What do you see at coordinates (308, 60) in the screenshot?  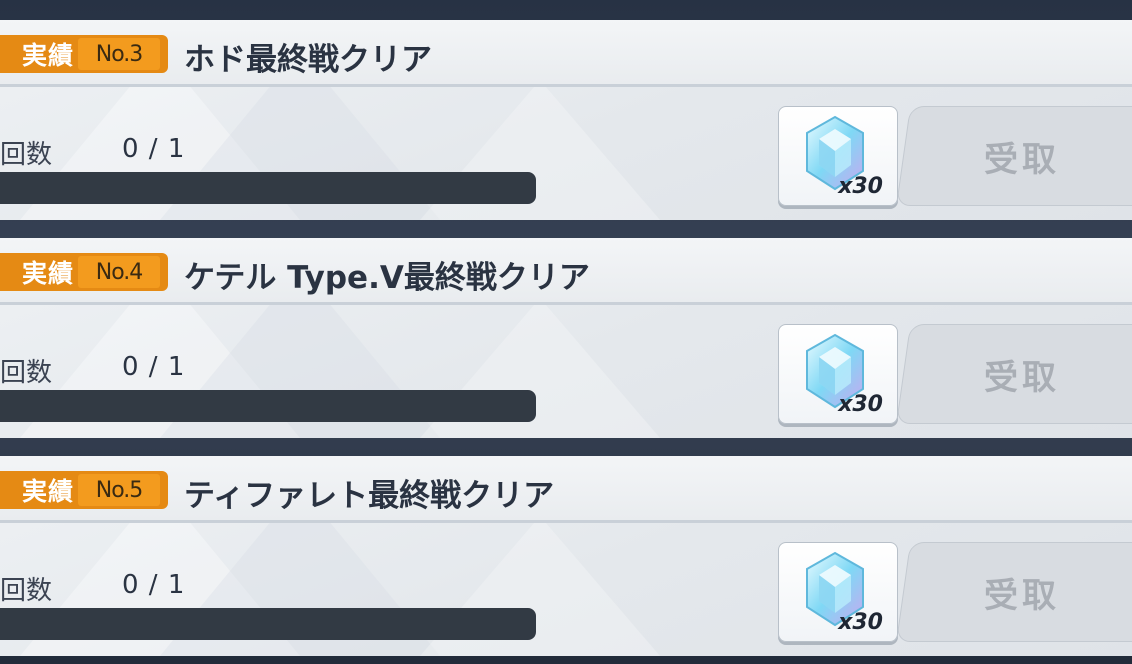 I see `achievement-title: ホド最終戦クリア` at bounding box center [308, 60].